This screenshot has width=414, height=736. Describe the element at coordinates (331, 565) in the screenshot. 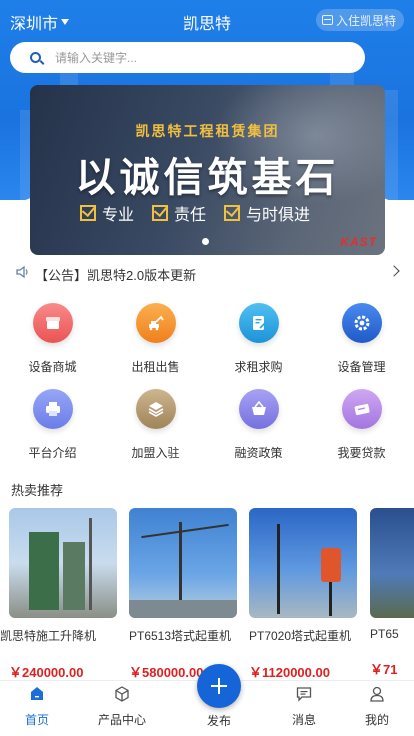

I see `theodolite-shape` at that location.